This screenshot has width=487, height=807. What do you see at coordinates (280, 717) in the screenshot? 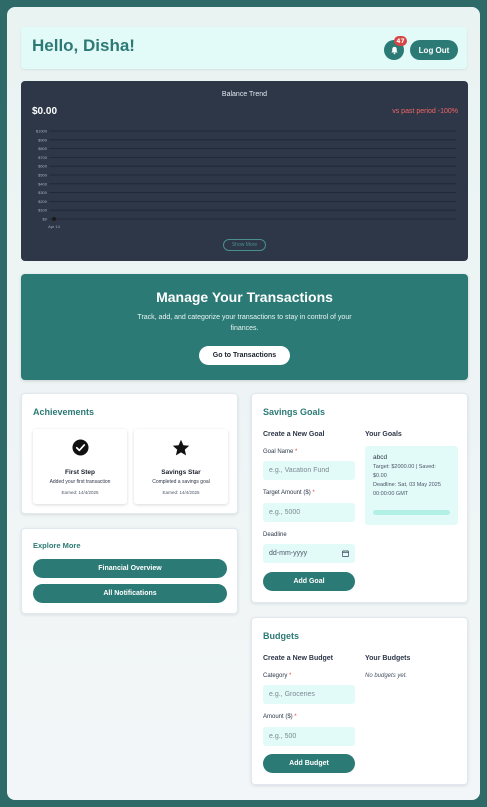
I see `budget-amount-label: Amount ($) *` at bounding box center [280, 717].